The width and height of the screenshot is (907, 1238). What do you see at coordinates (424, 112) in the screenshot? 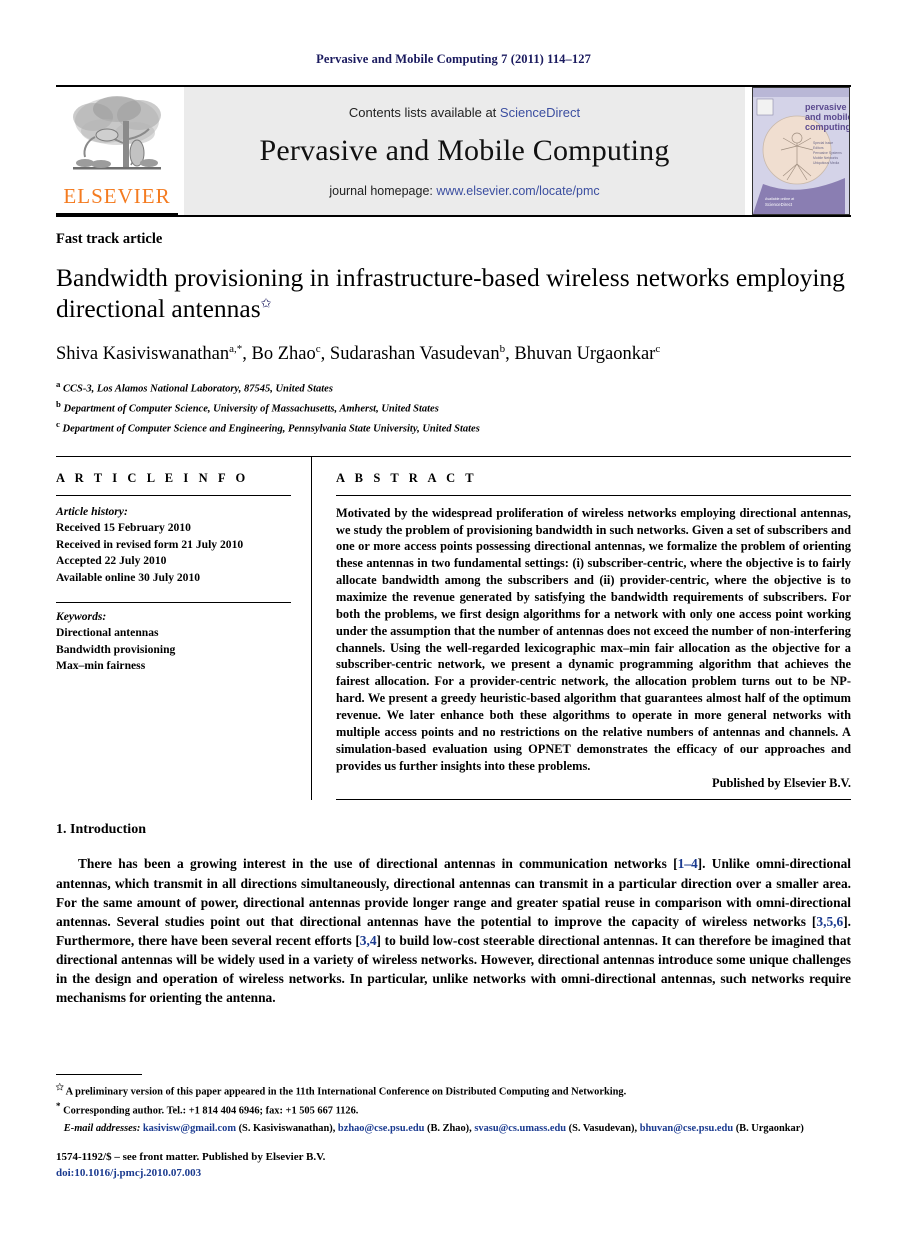
I see `contents-prefix: Contents lists available at` at bounding box center [424, 112].